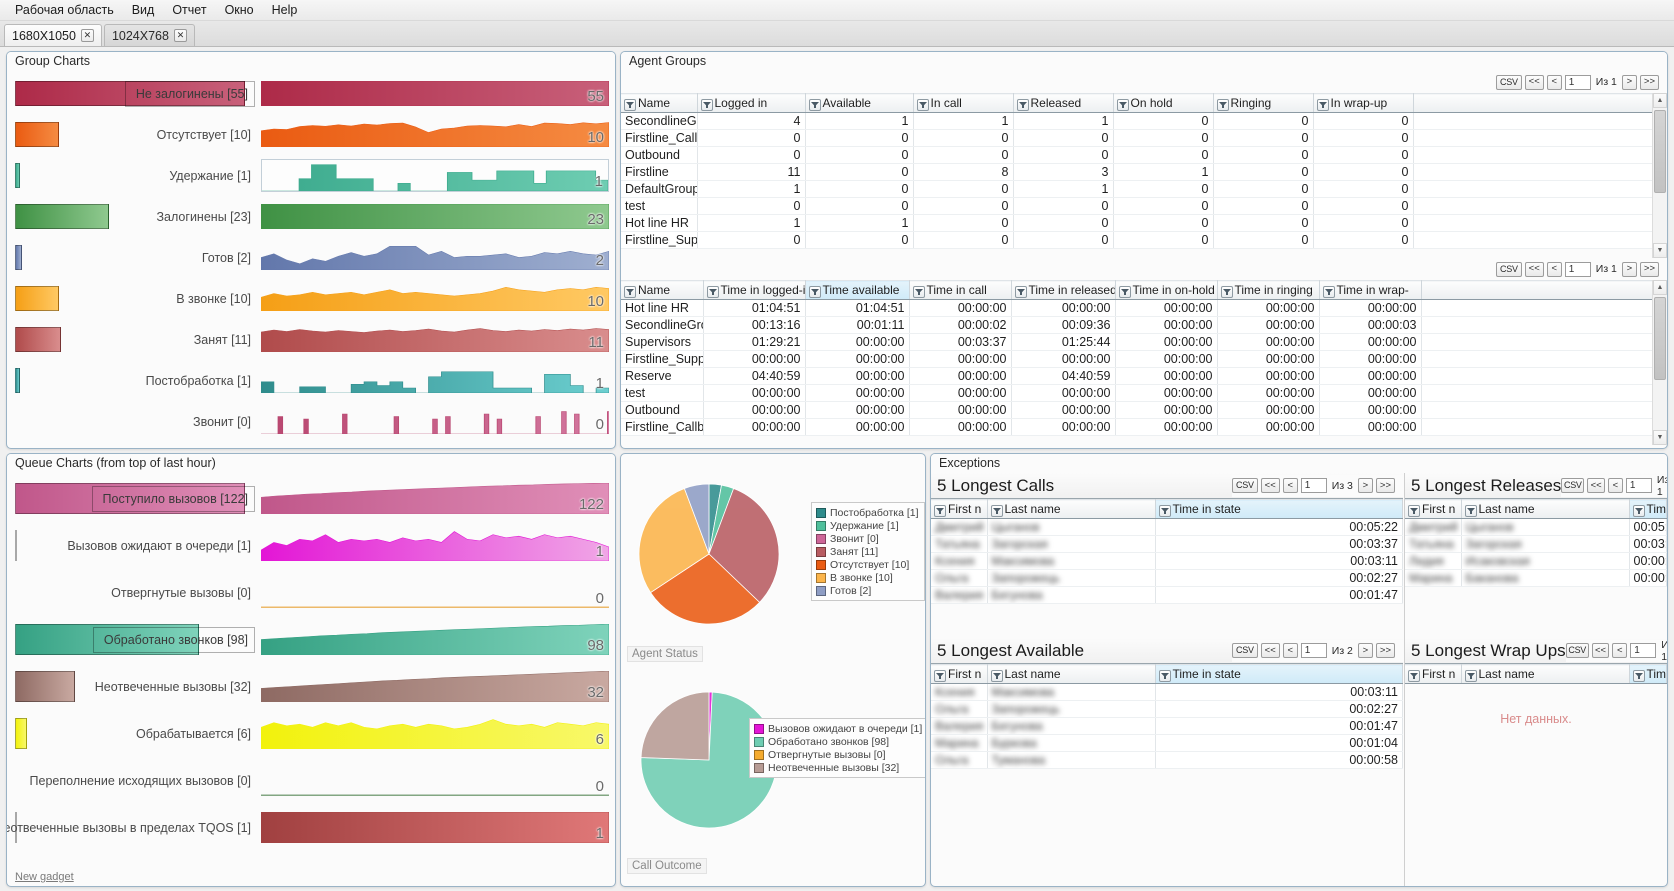 This screenshot has width=1674, height=891. What do you see at coordinates (659, 103) in the screenshot?
I see `agent-groups-status-col-0: Name` at bounding box center [659, 103].